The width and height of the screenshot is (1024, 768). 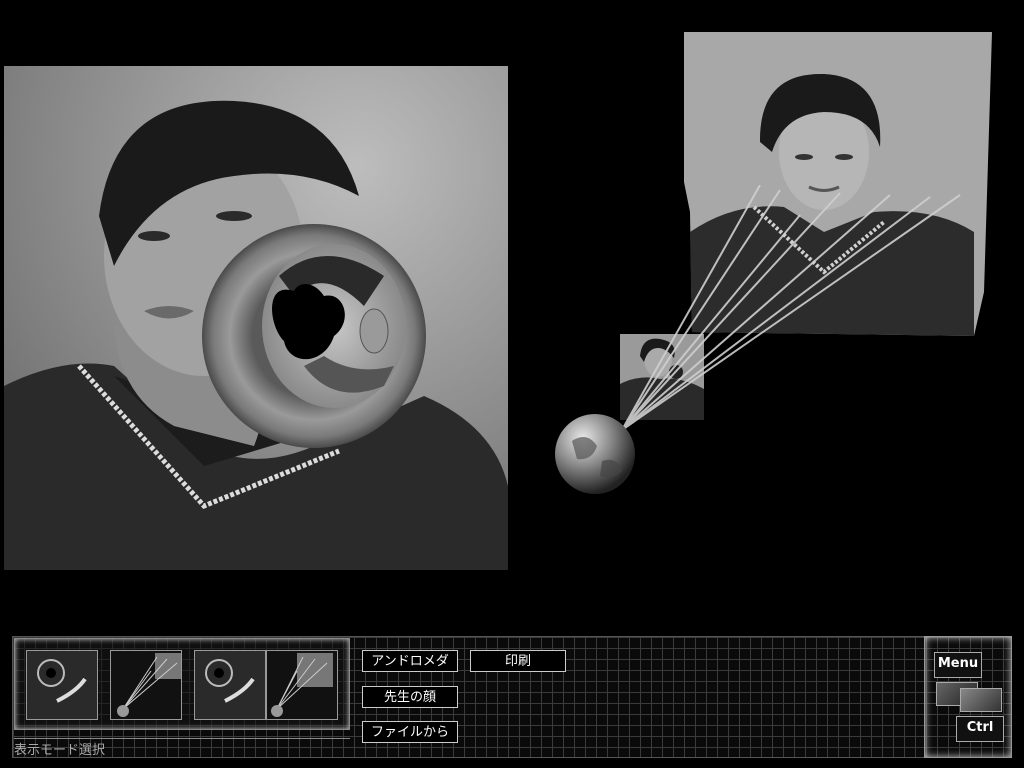 I want to click on menu-ctrl-graphic, so click(x=981, y=700).